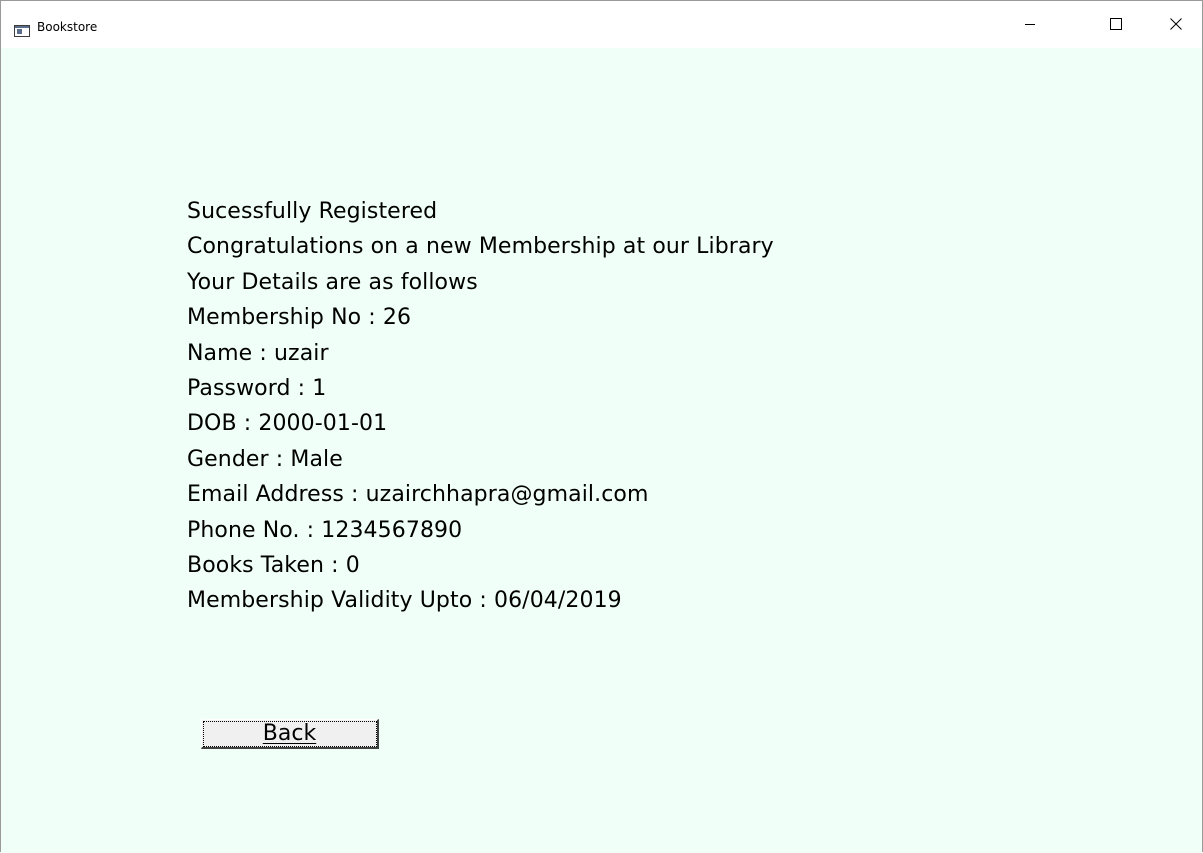 The width and height of the screenshot is (1203, 853). I want to click on minimize-icon, so click(1030, 24).